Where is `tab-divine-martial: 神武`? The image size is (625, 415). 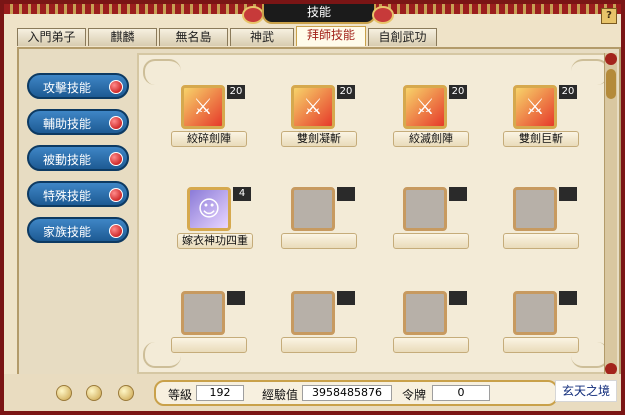 tab-divine-martial: 神武 is located at coordinates (262, 37).